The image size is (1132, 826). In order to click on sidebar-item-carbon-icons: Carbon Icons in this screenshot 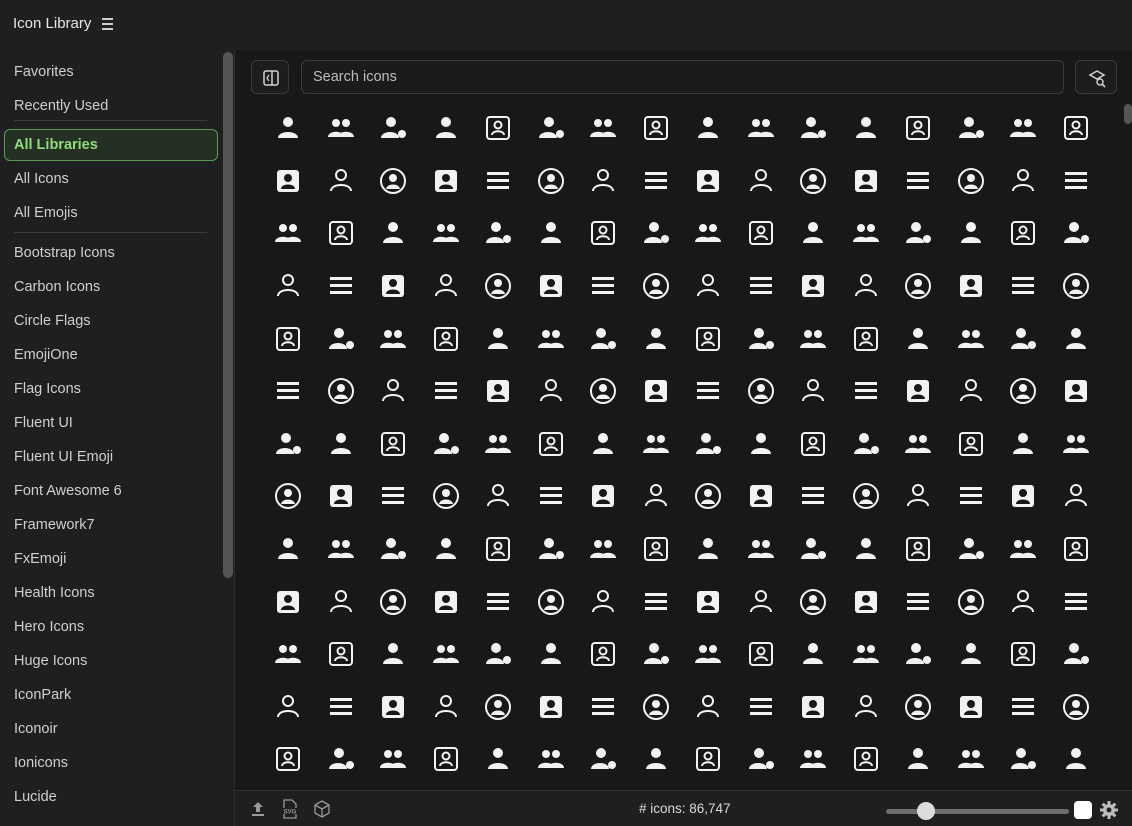, I will do `click(111, 287)`.